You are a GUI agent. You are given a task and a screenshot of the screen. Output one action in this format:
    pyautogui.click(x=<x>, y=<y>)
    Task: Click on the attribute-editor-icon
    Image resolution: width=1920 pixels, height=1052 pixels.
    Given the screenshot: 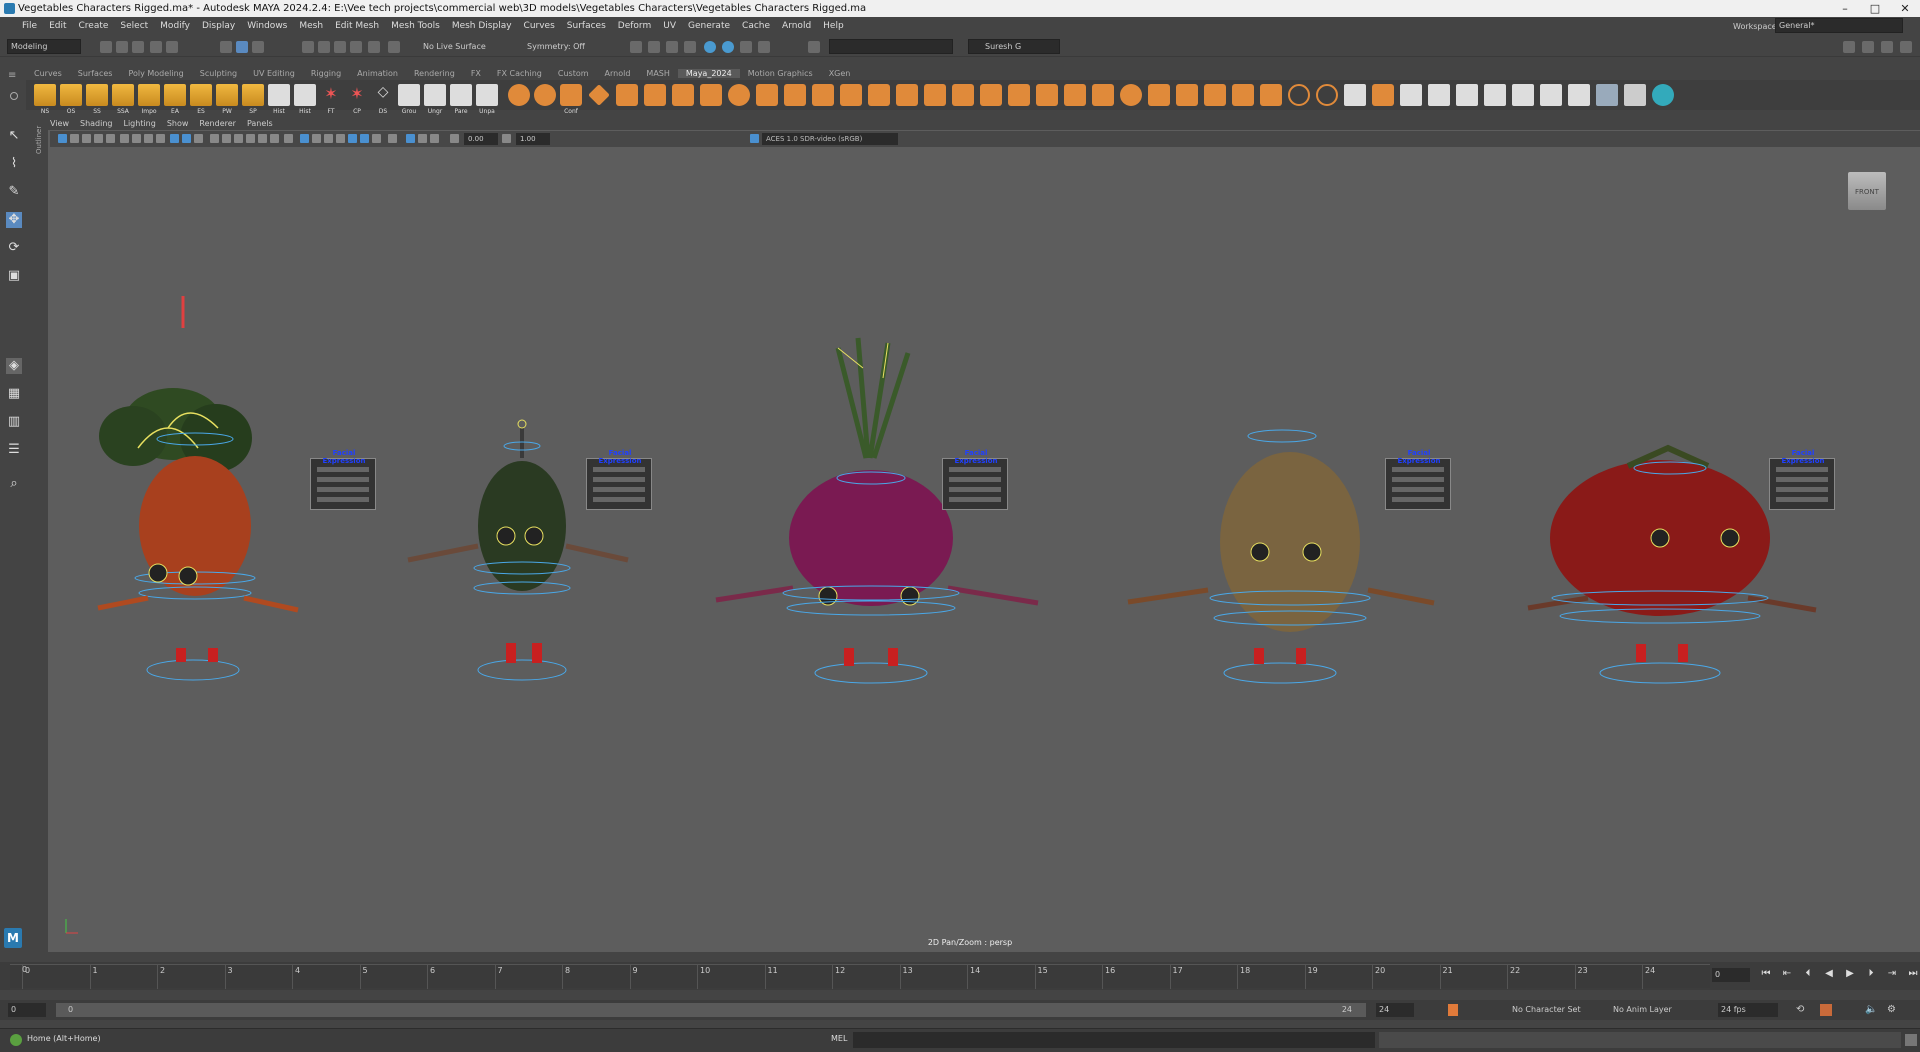 What is the action you would take?
    pyautogui.click(x=1849, y=47)
    